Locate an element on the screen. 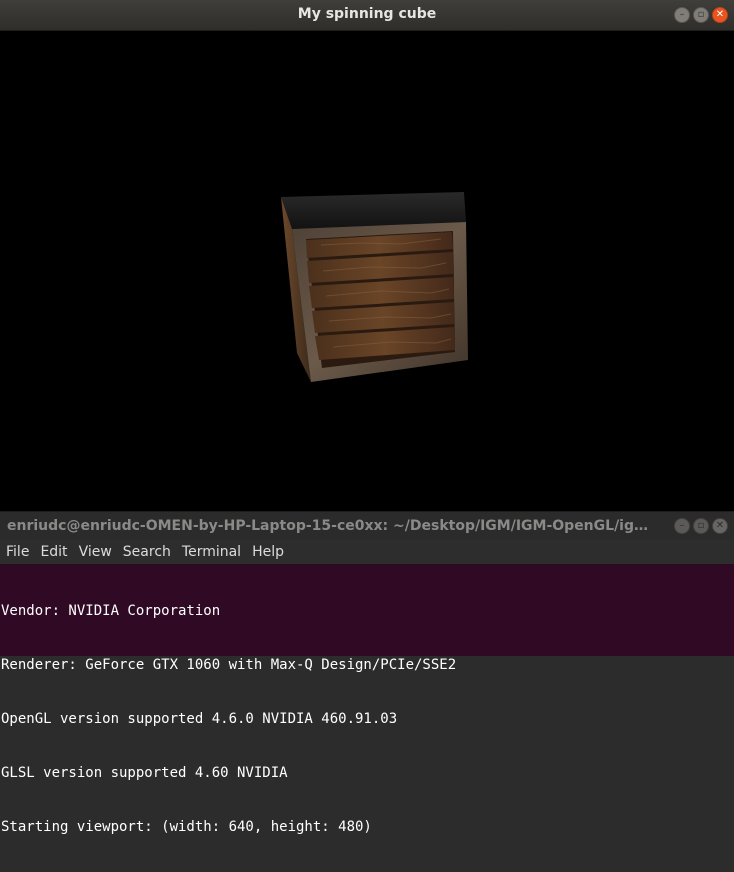 This screenshot has height=872, width=734. menu-file: File is located at coordinates (17, 552).